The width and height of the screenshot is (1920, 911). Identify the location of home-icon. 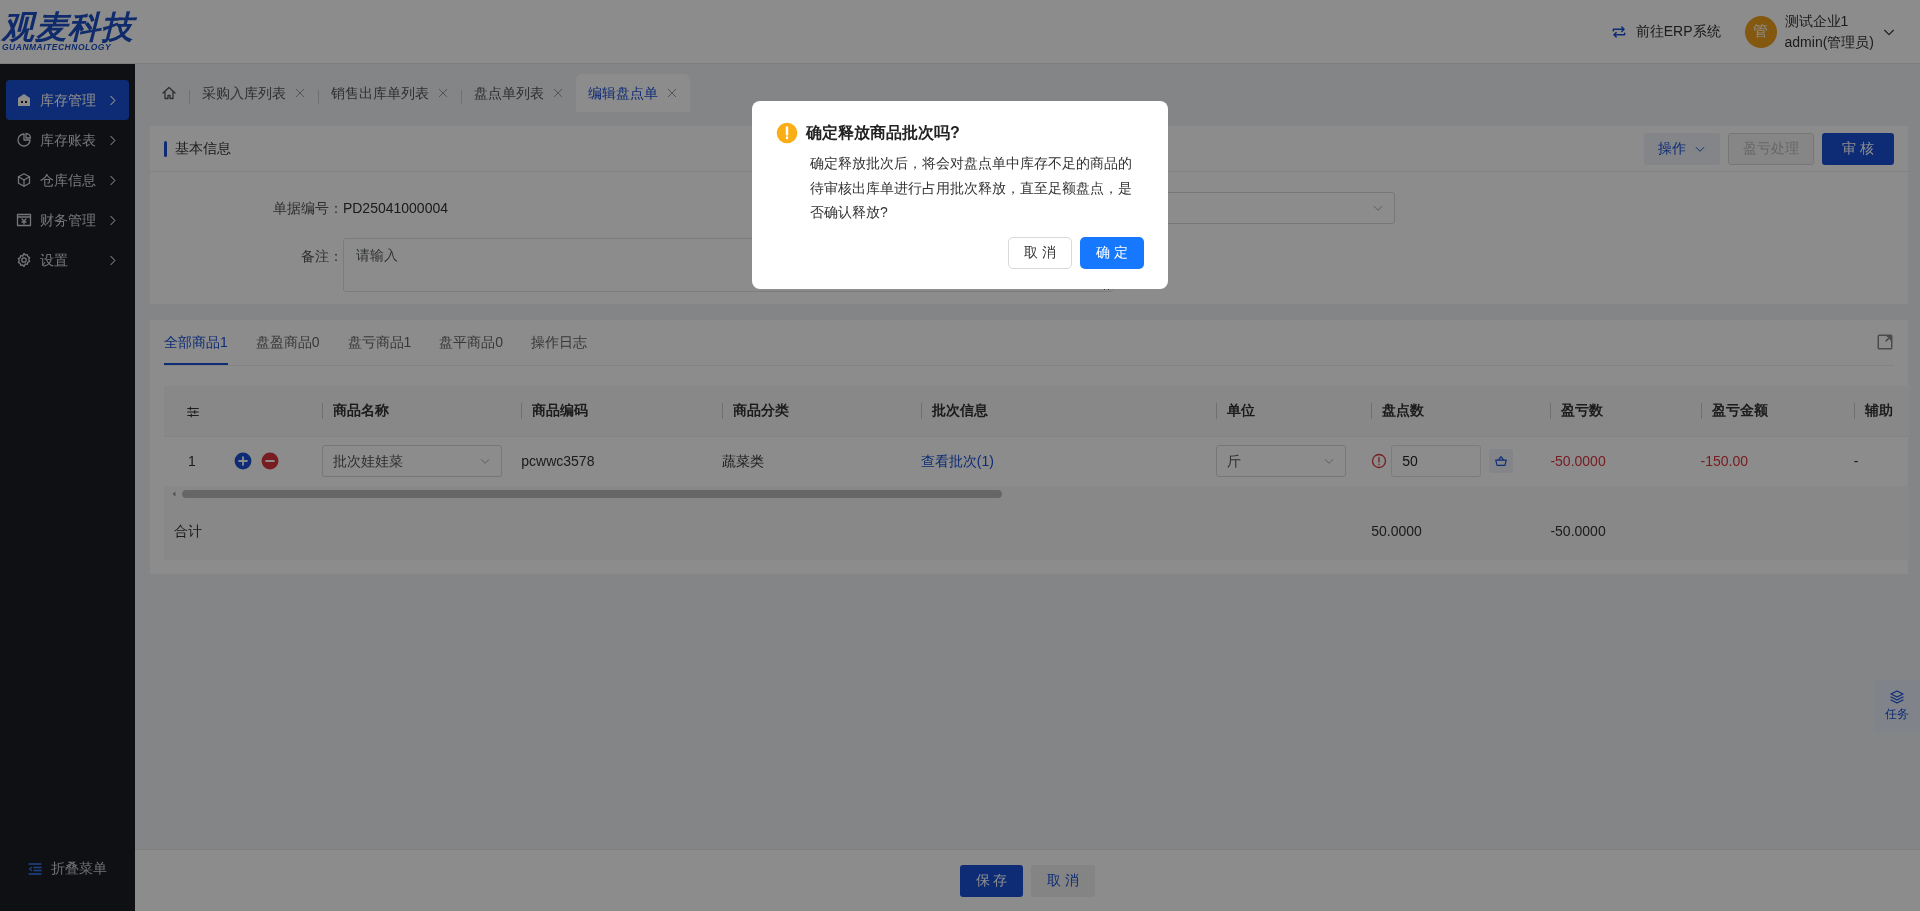
(168, 93).